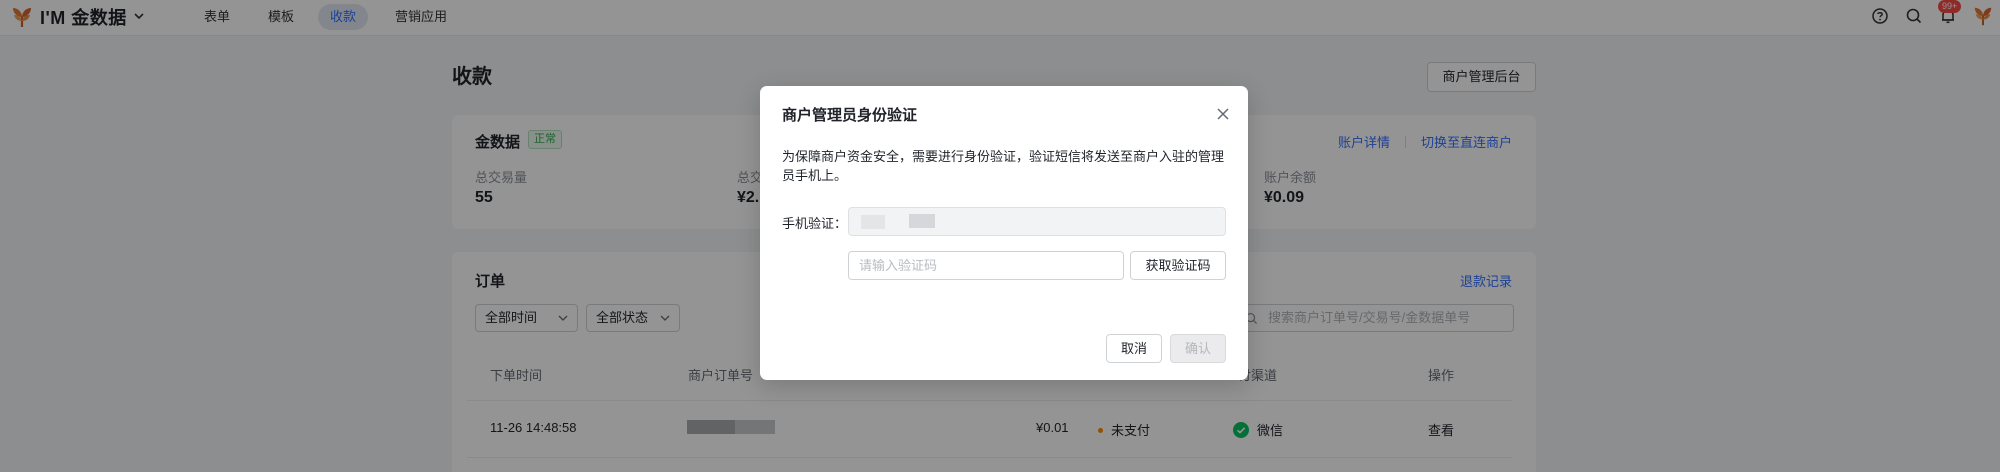  I want to click on cancel-button: 取消, so click(1134, 348).